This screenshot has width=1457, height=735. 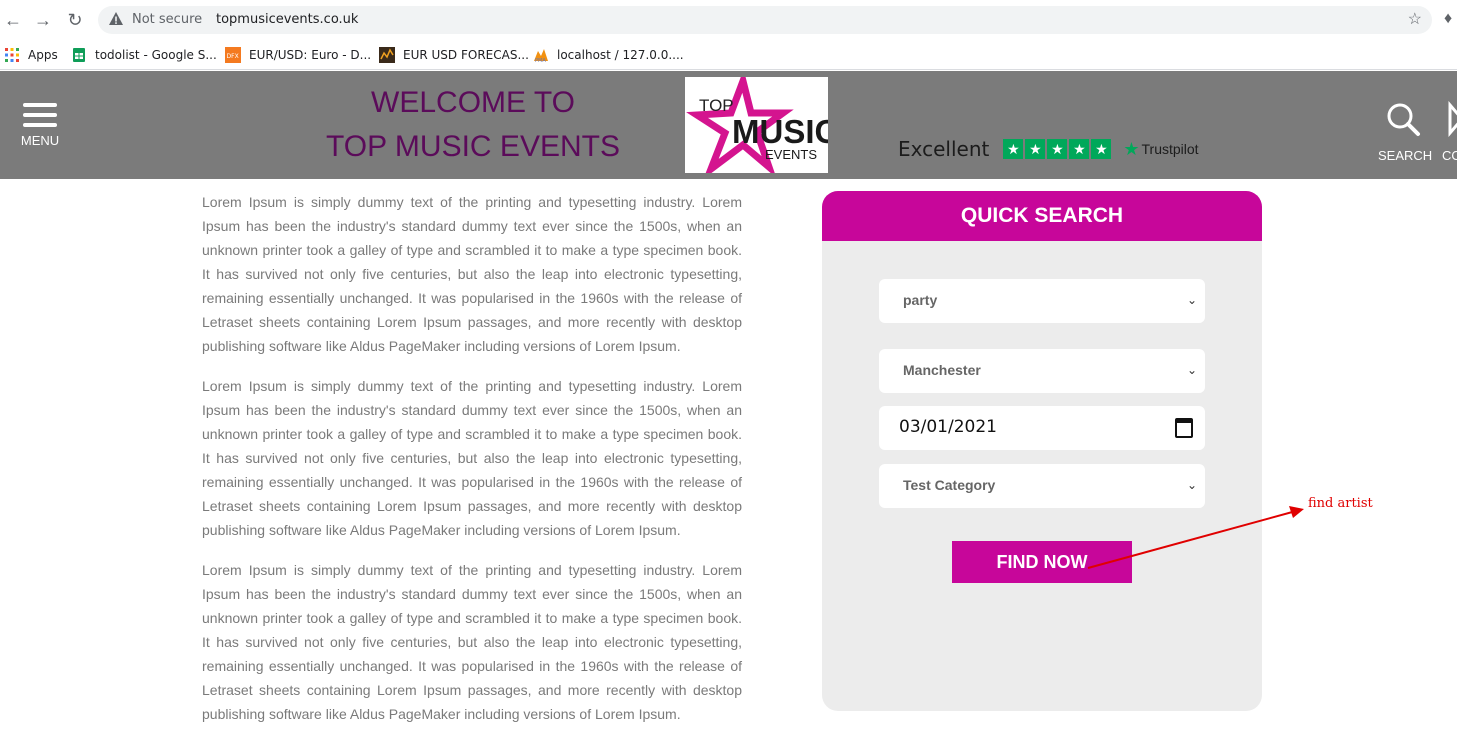 I want to click on logo-top-text: TOP, so click(x=716, y=105).